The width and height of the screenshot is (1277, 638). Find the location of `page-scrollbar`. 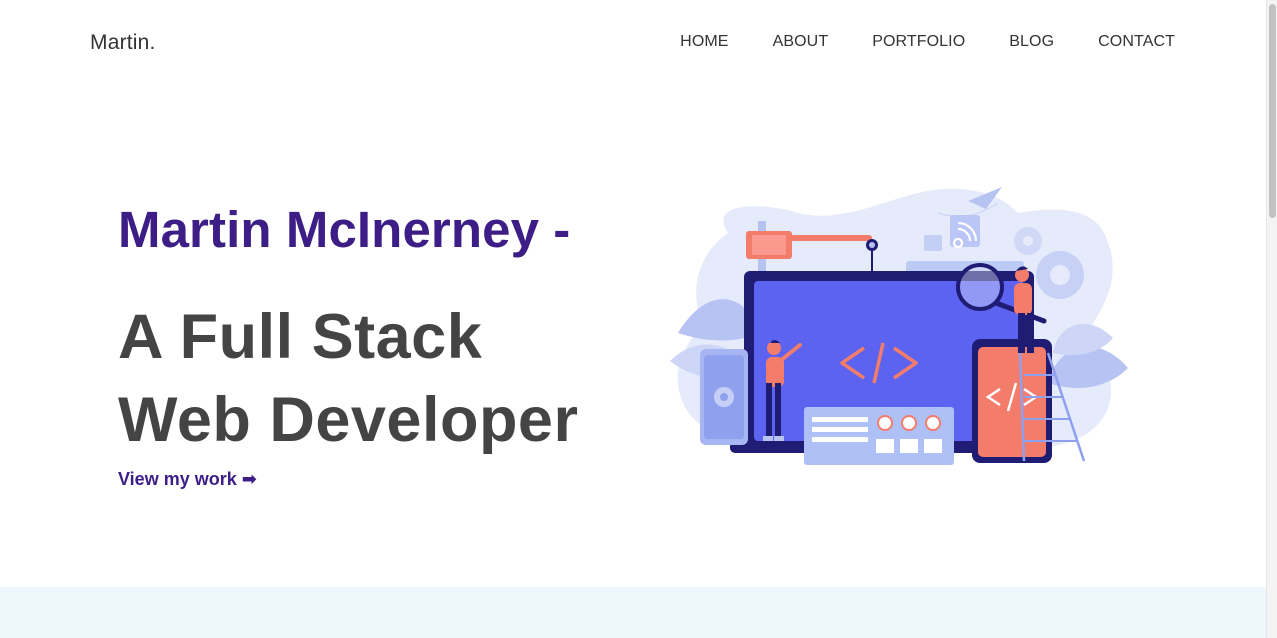

page-scrollbar is located at coordinates (1271, 319).